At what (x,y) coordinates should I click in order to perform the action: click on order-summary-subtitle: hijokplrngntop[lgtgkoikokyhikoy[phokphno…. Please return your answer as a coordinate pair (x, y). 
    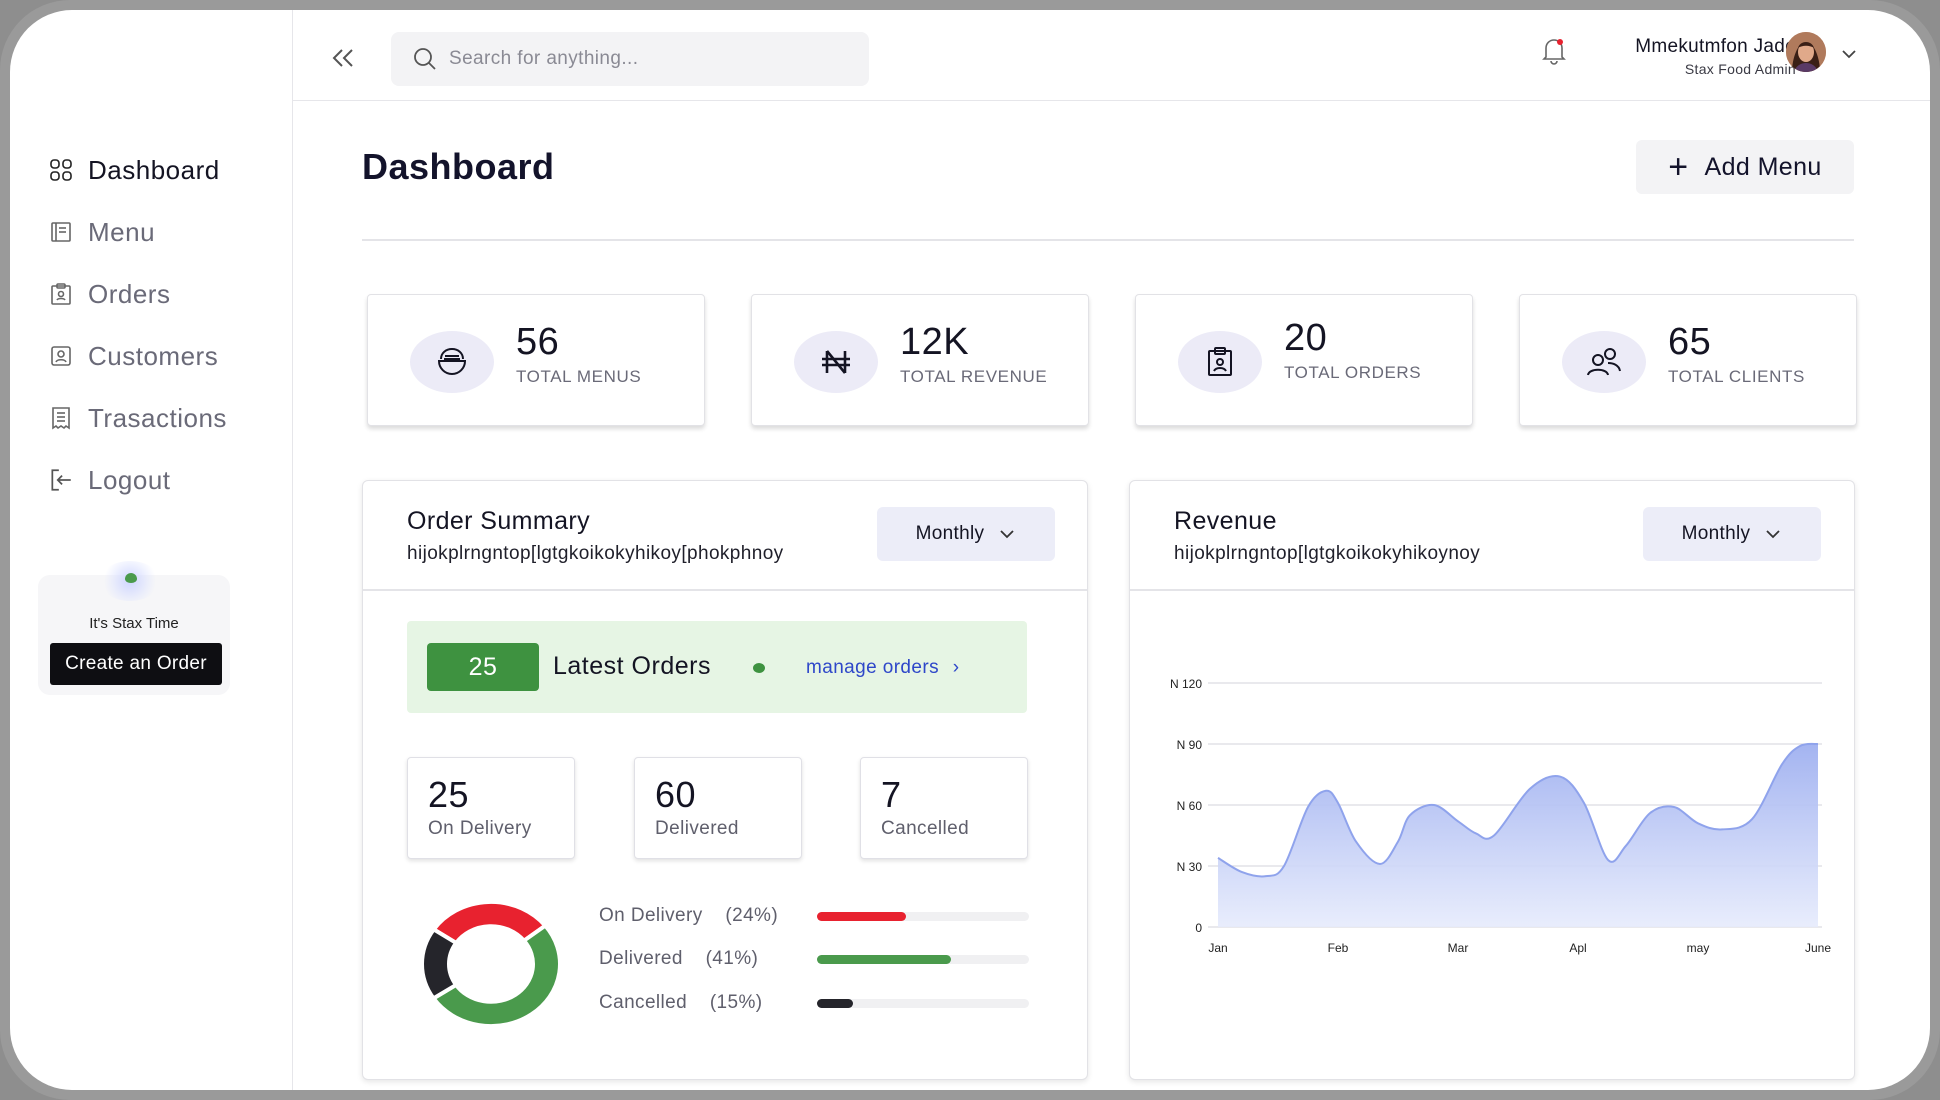
    Looking at the image, I should click on (595, 553).